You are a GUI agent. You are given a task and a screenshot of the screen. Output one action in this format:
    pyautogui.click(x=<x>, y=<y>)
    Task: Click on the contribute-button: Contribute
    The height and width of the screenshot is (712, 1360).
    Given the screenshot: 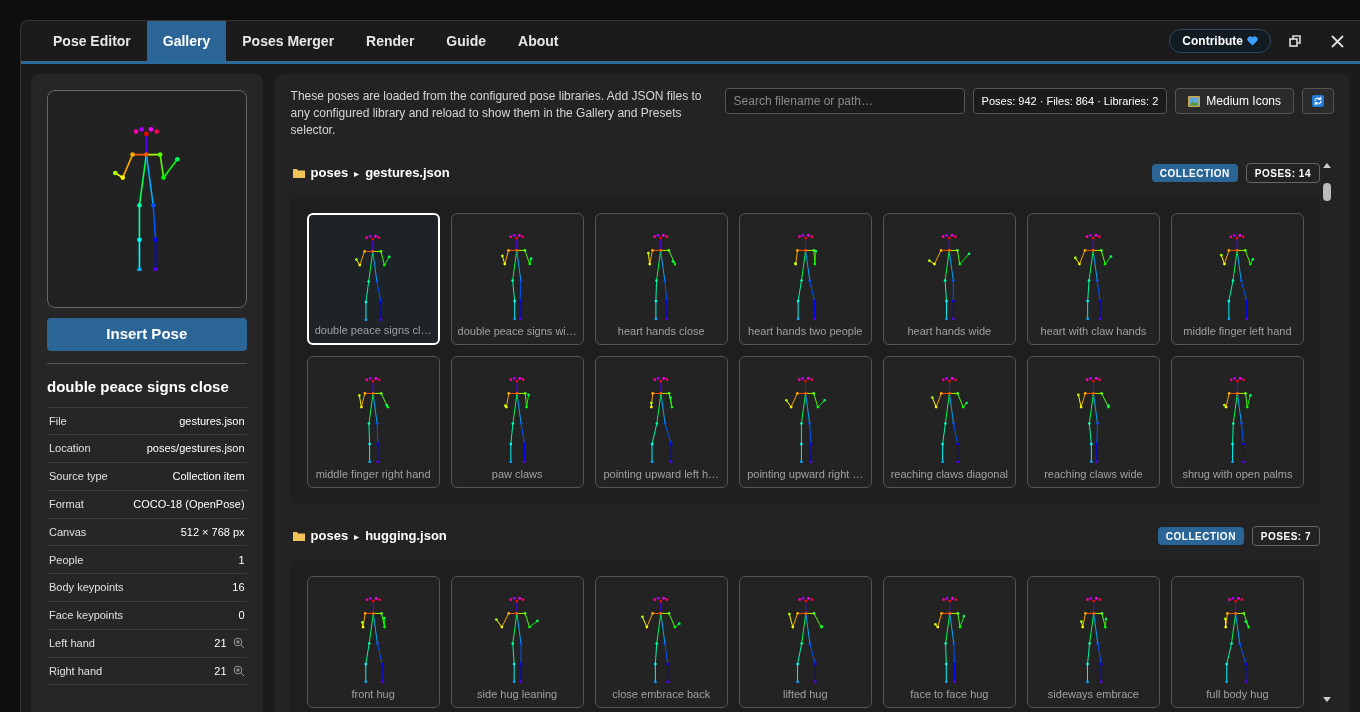 What is the action you would take?
    pyautogui.click(x=1220, y=41)
    